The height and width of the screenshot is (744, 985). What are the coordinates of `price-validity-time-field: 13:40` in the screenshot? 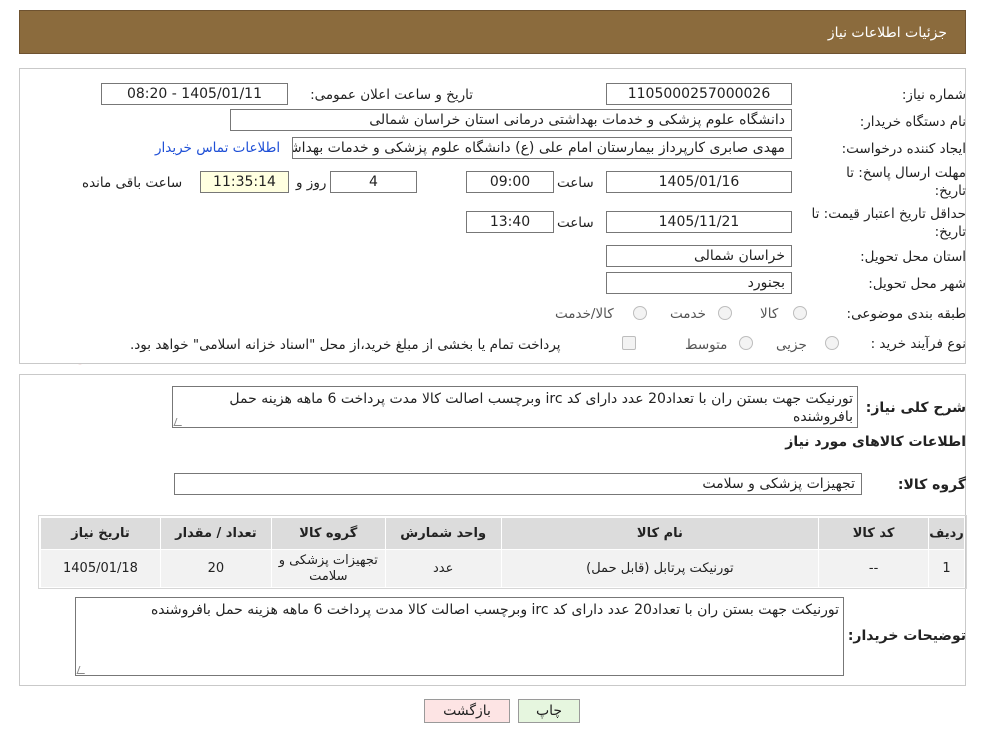 It's located at (510, 222).